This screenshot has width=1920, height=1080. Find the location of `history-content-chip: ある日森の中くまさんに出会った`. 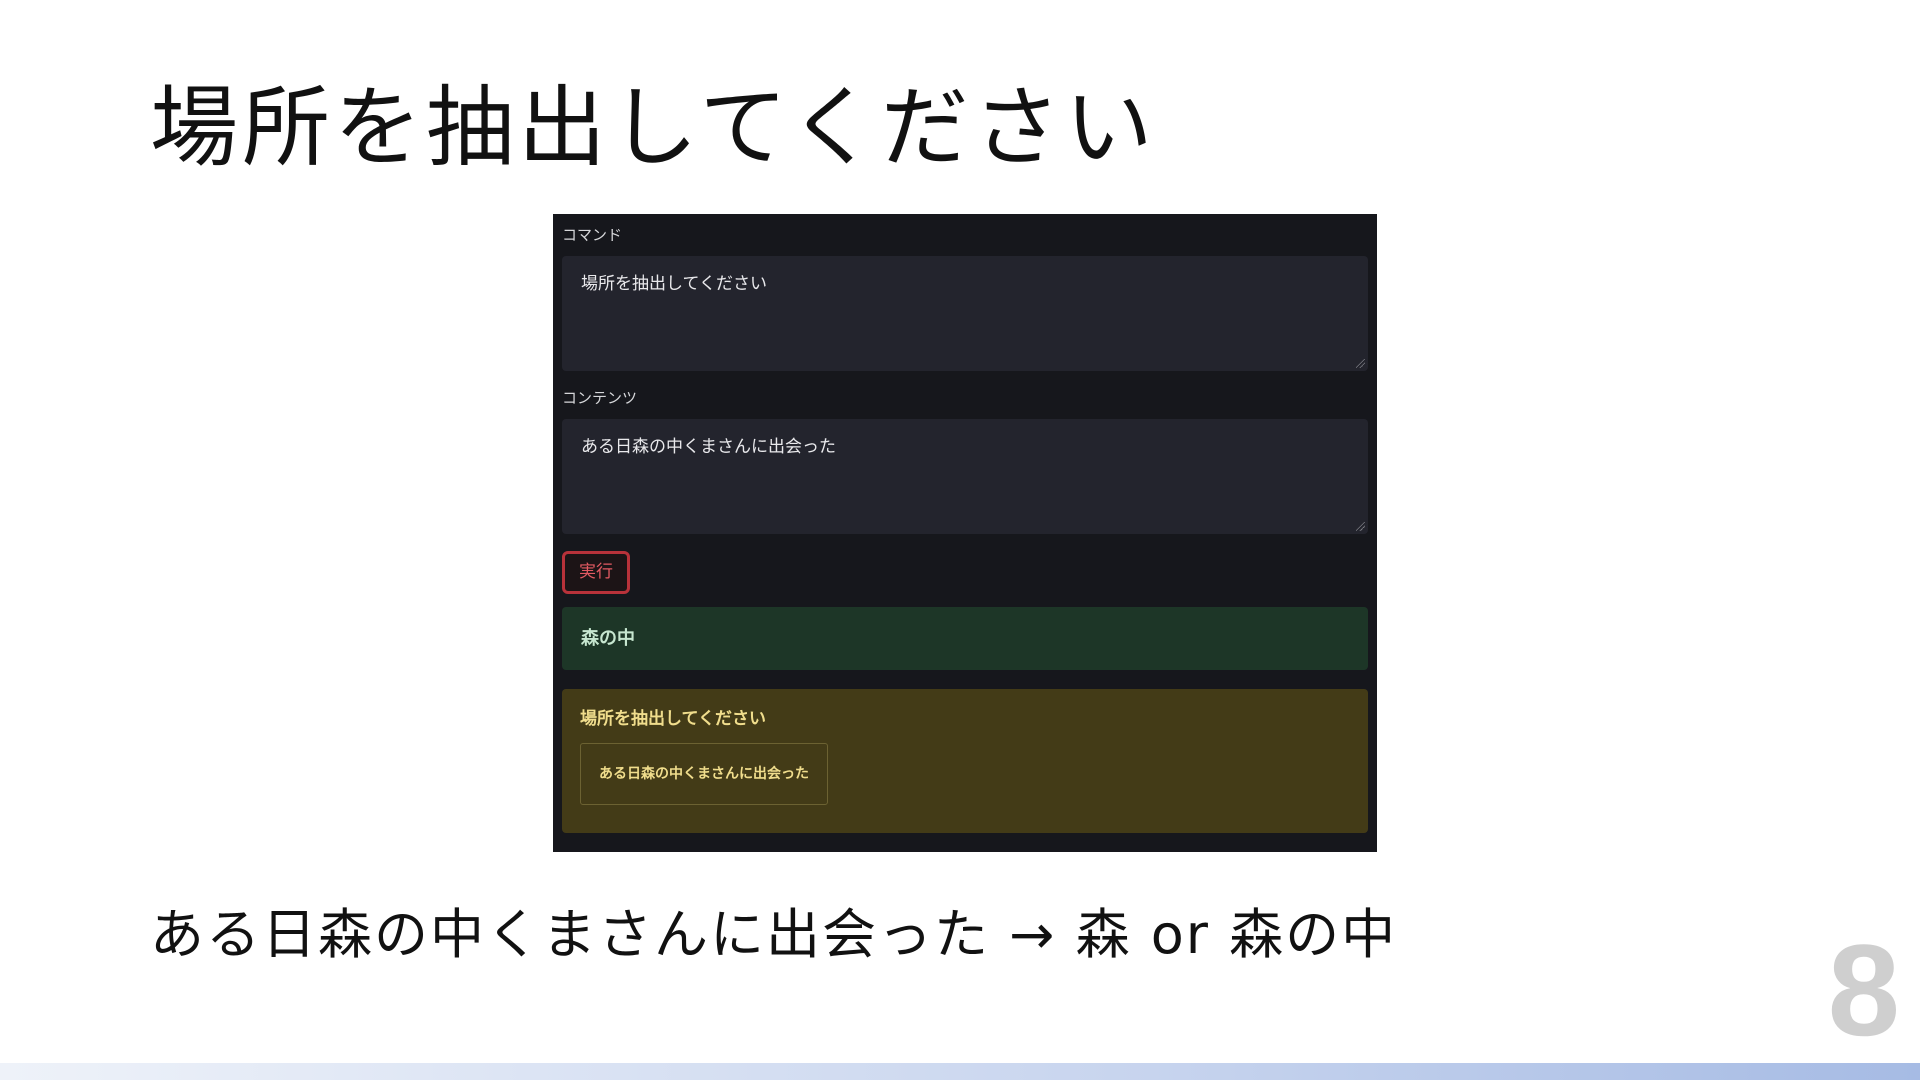

history-content-chip: ある日森の中くまさんに出会った is located at coordinates (704, 774).